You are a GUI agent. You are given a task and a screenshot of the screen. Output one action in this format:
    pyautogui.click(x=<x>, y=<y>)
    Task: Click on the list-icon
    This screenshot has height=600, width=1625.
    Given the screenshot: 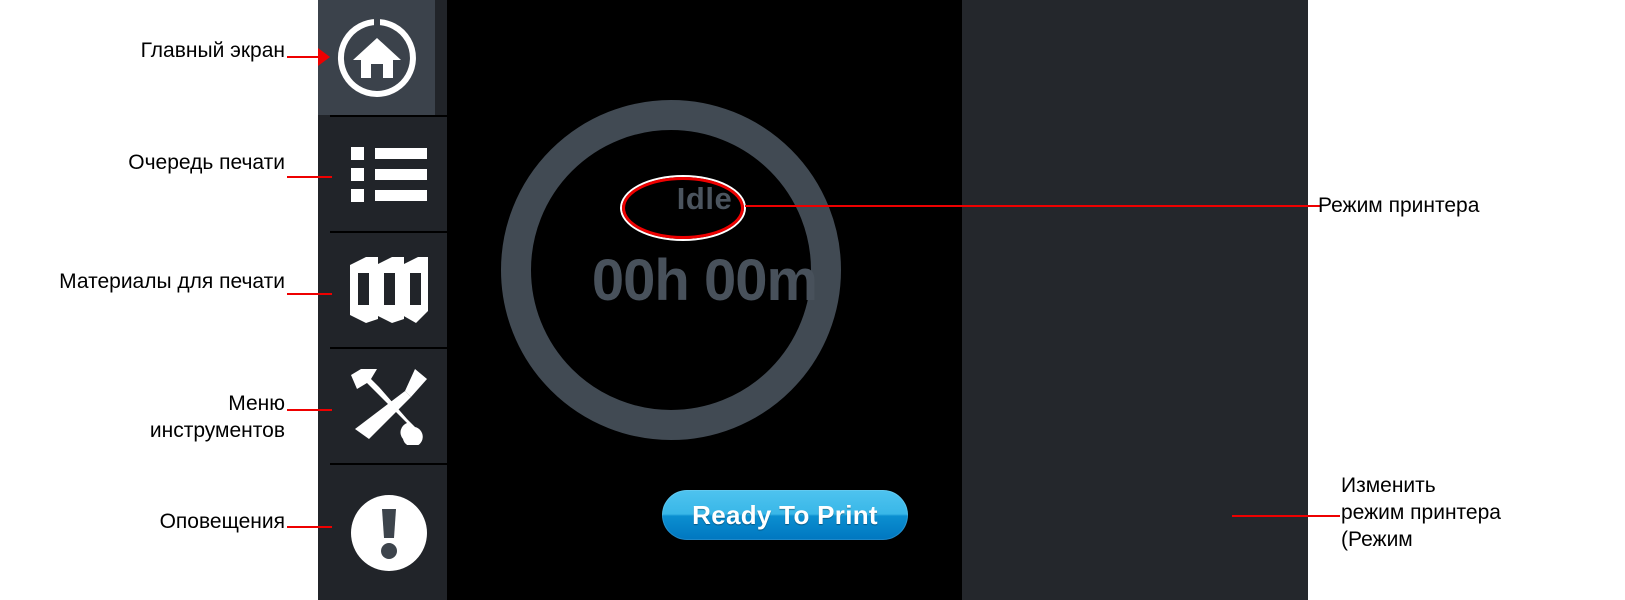 What is the action you would take?
    pyautogui.click(x=388, y=174)
    